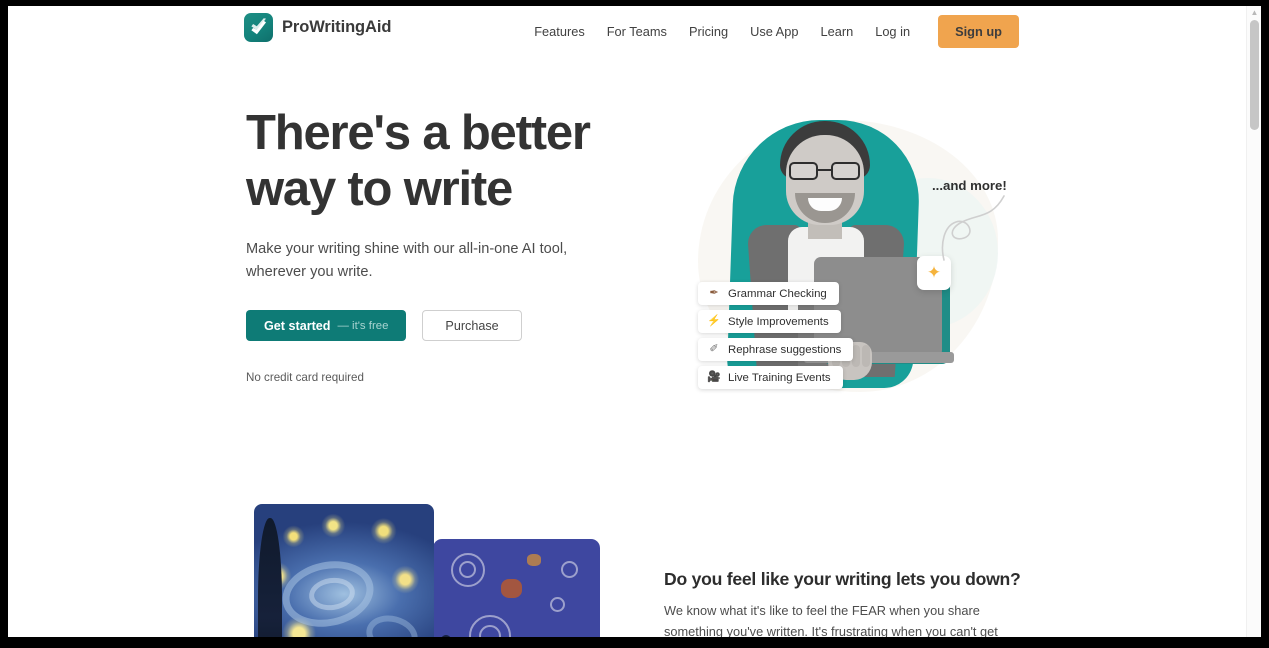  What do you see at coordinates (836, 31) in the screenshot?
I see `nav-link-learn: Learn` at bounding box center [836, 31].